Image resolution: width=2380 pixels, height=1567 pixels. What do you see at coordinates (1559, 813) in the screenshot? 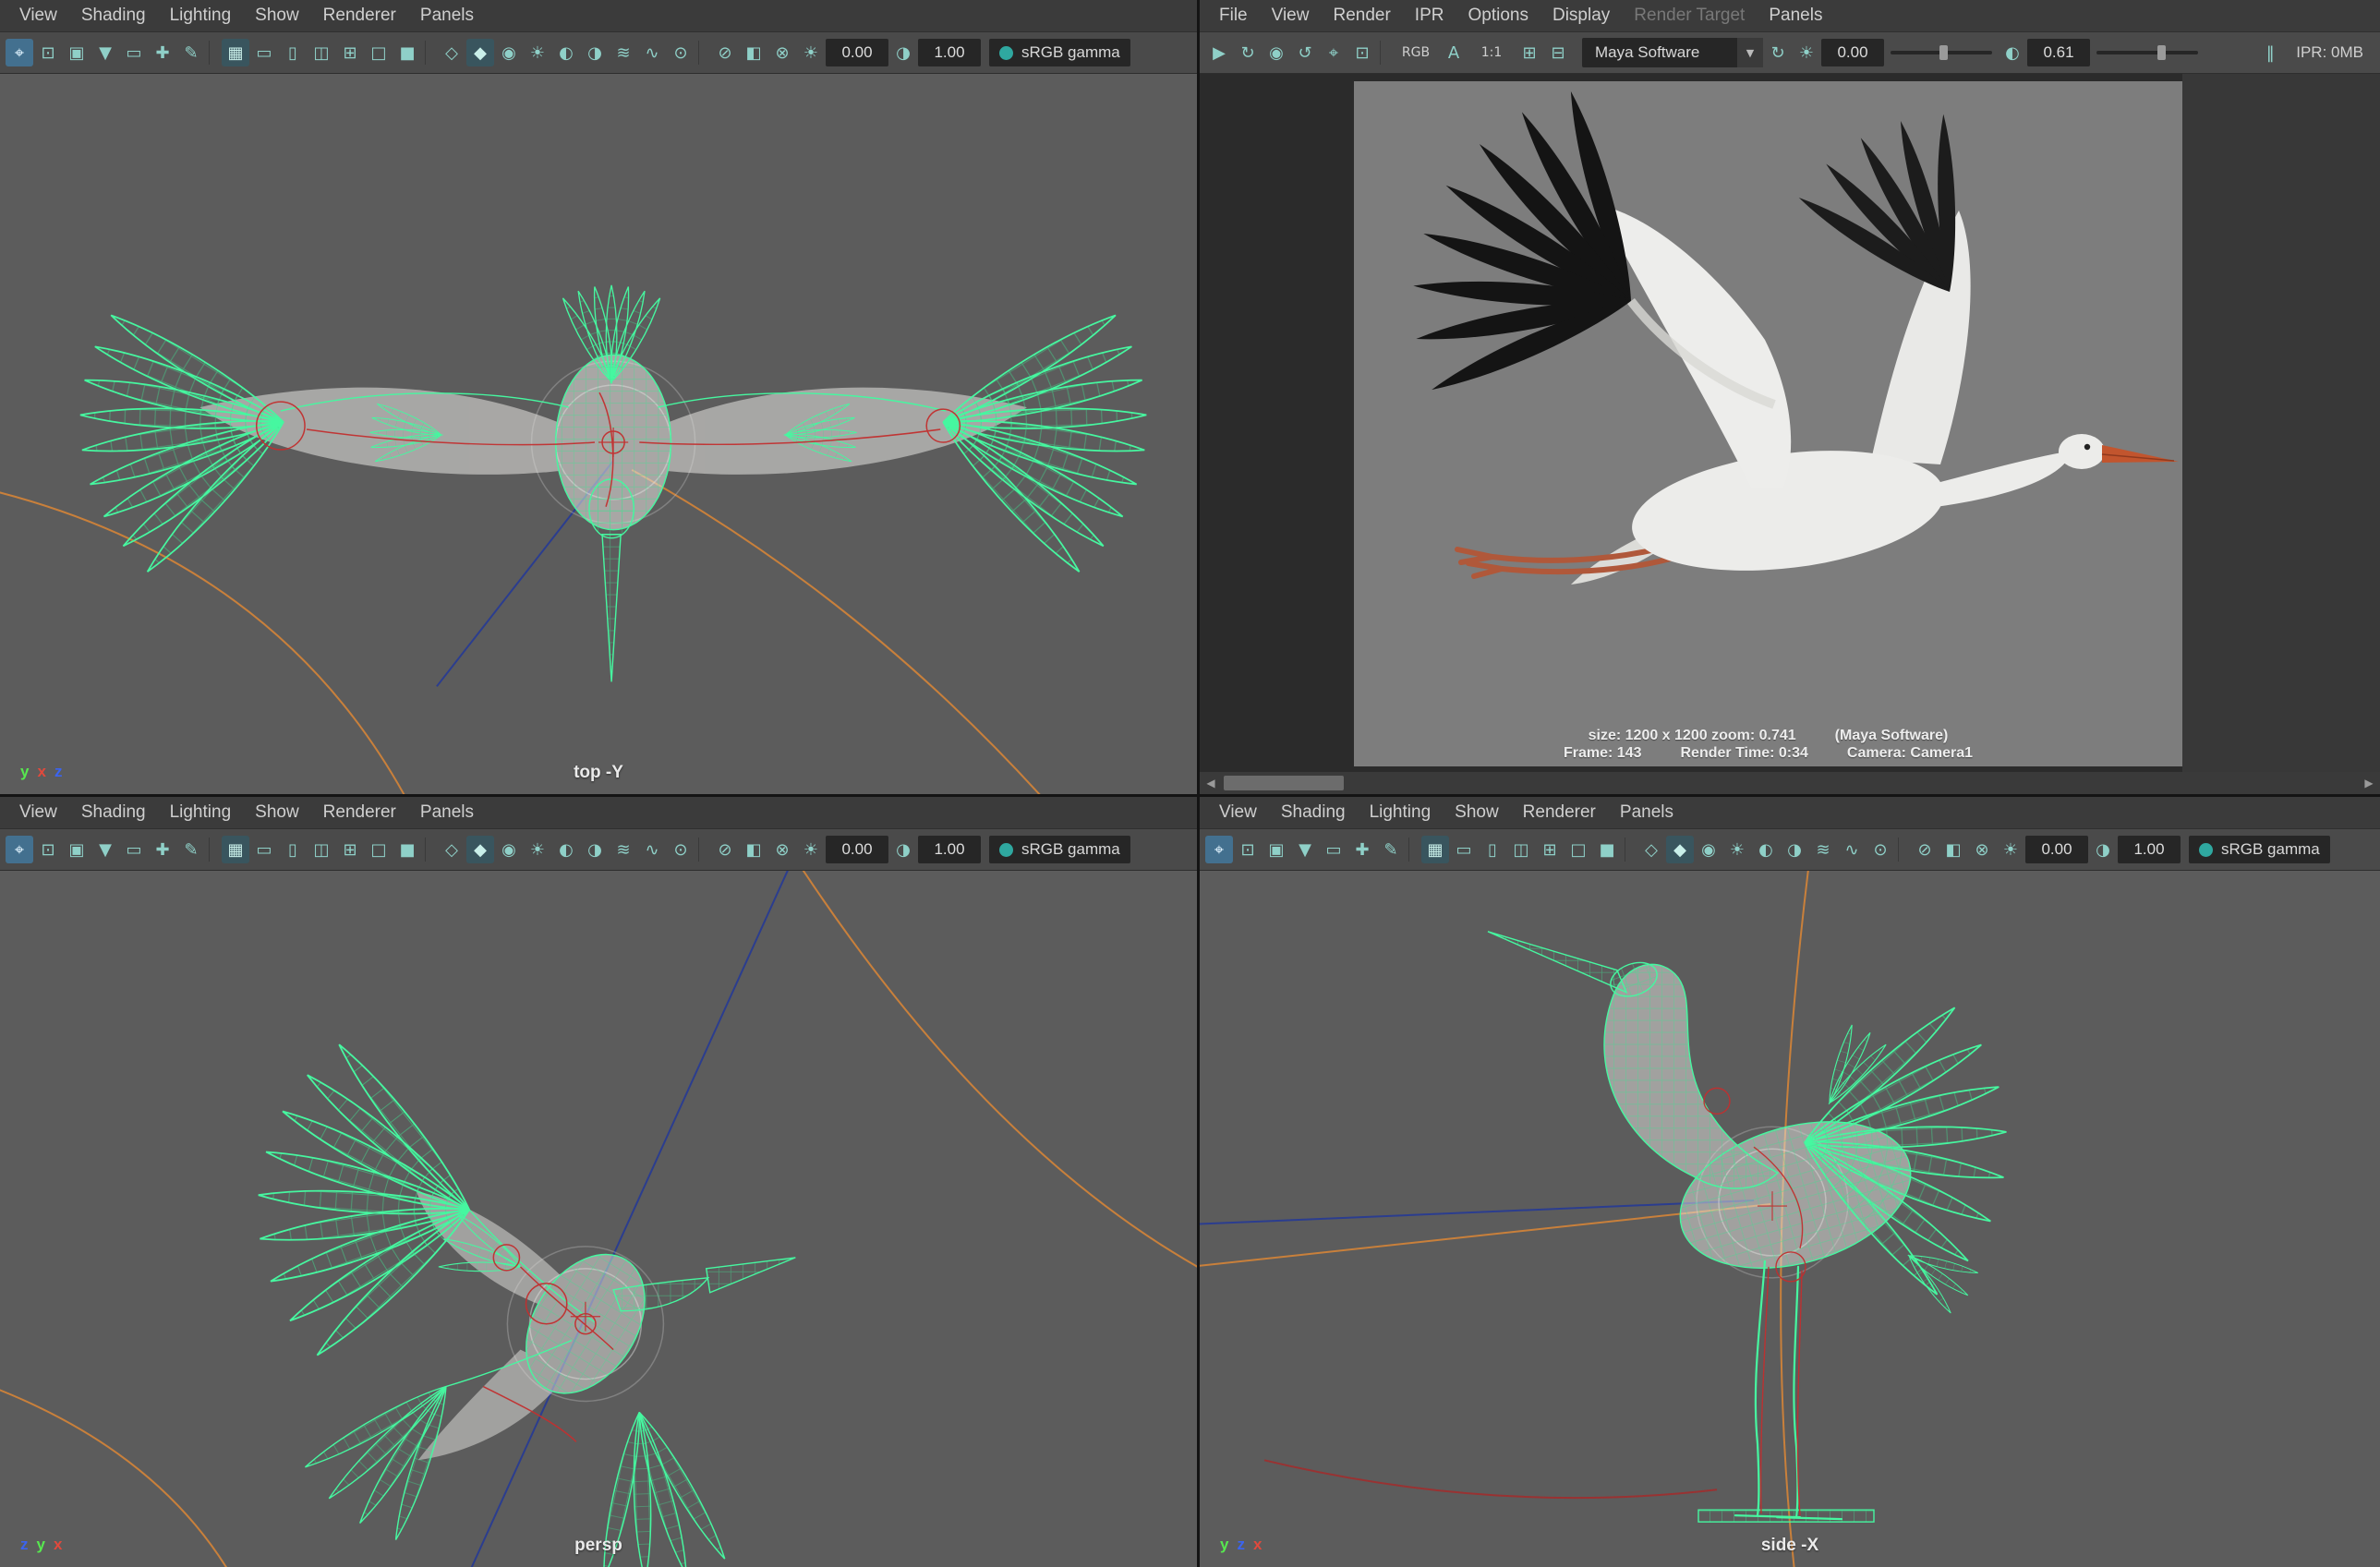
I see `menu-renderer: Renderer` at bounding box center [1559, 813].